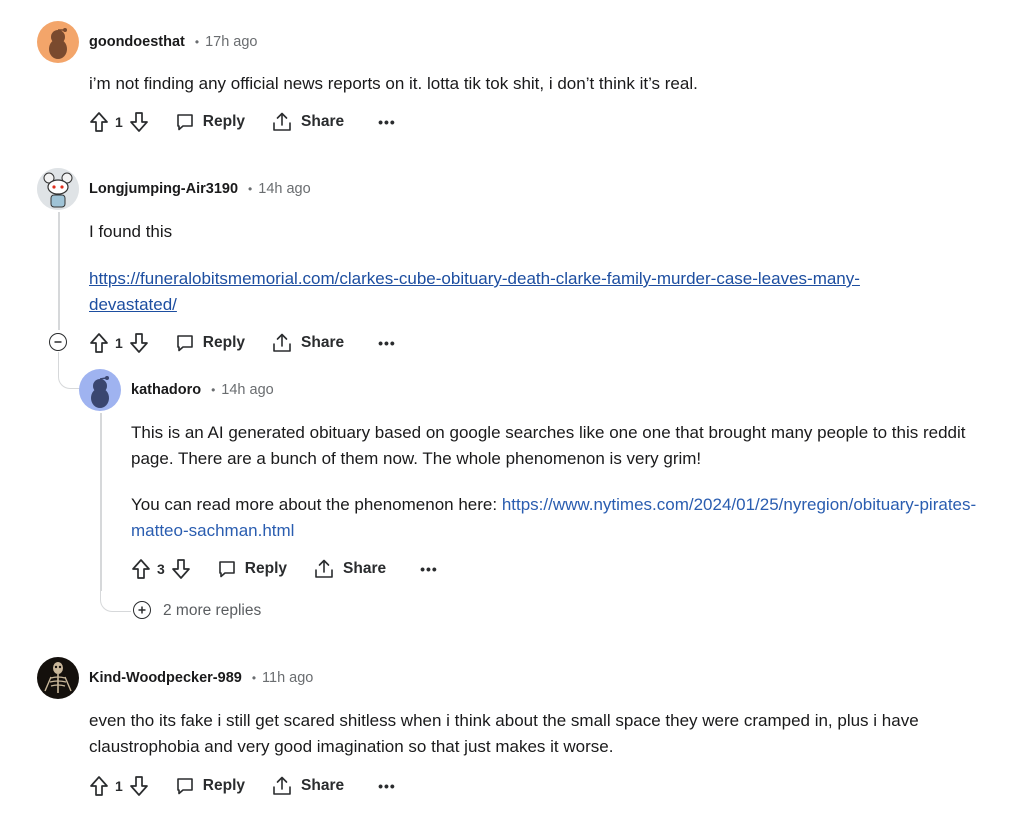 The width and height of the screenshot is (1024, 824). I want to click on comment-meta: kathadoro • 14h ago, so click(202, 390).